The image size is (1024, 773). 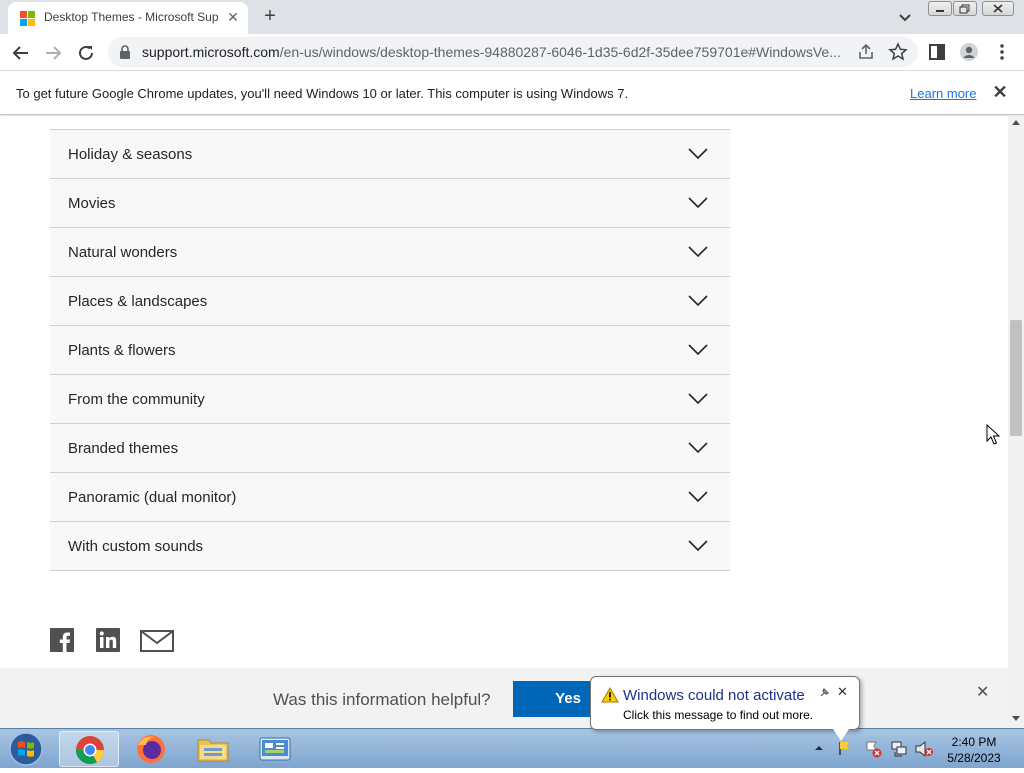 I want to click on infobar-close-icon: ✕, so click(x=1000, y=92).